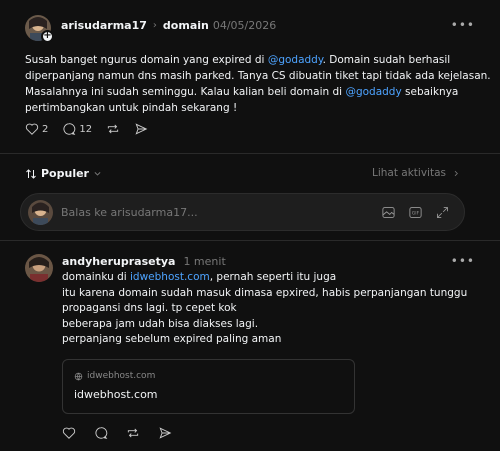 The image size is (500, 451). Describe the element at coordinates (170, 277) in the screenshot. I see `domain-link: idwebhost.com` at that location.